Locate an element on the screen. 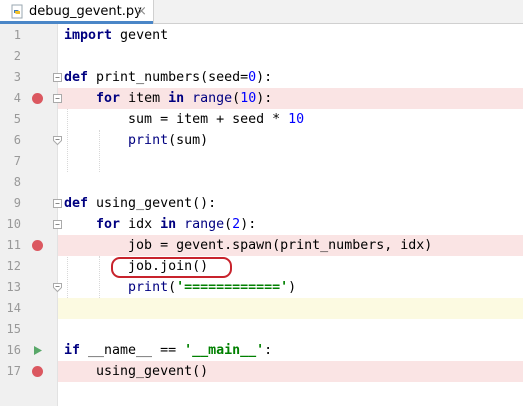  tab-debug-gevent: debug_gevent.py × is located at coordinates (77, 12).